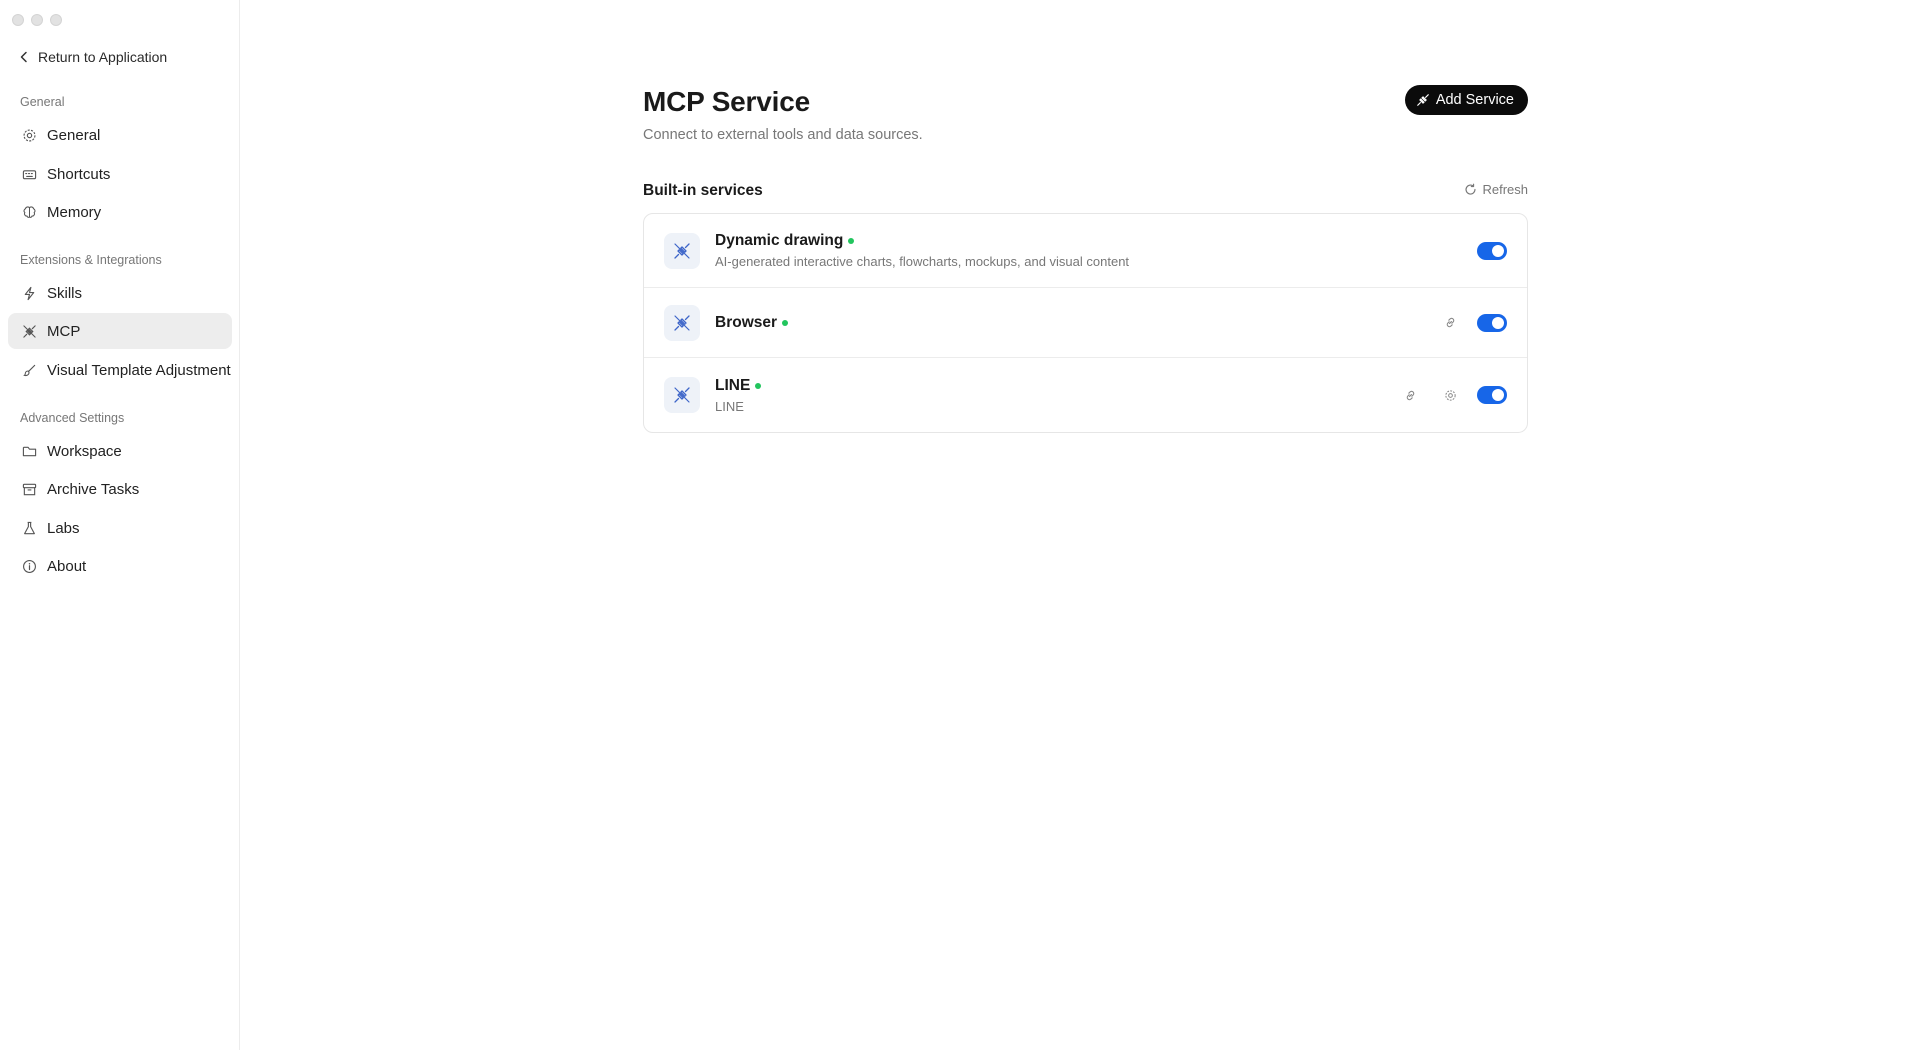  I want to click on service-row-line: LINE LINE, so click(1085, 395).